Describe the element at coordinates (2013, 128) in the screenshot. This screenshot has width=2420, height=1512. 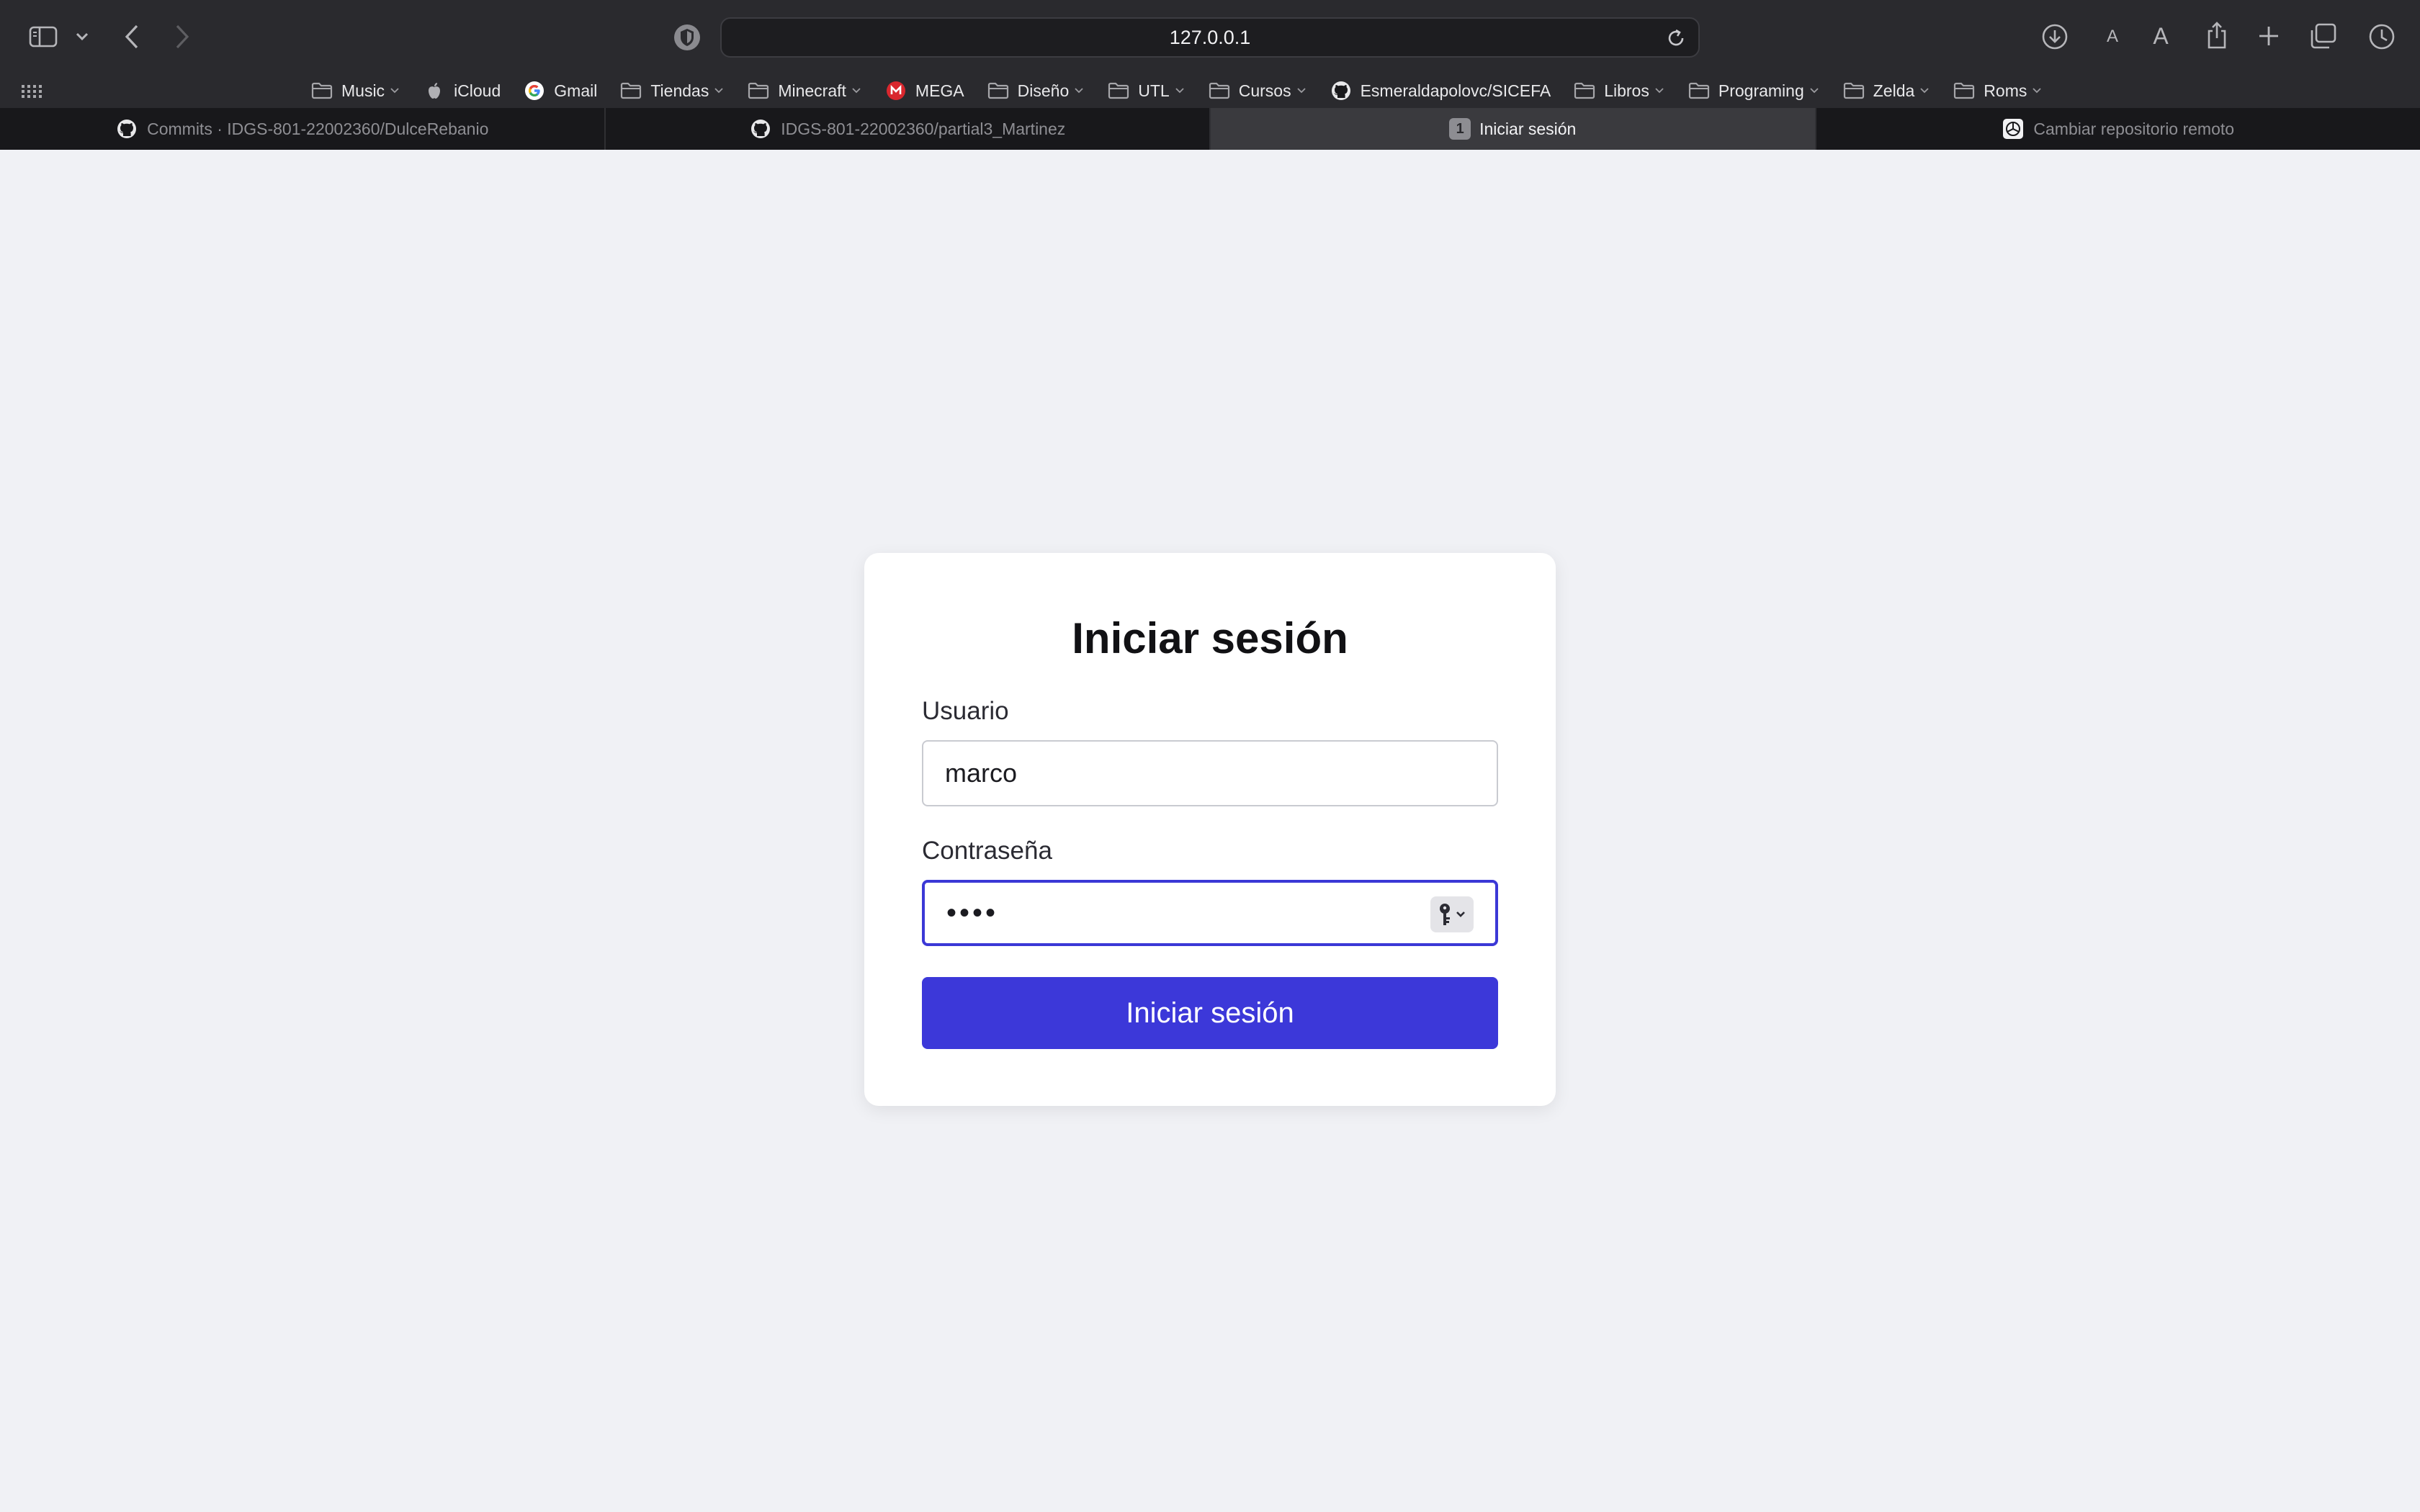
I see `chatgpt-icon` at that location.